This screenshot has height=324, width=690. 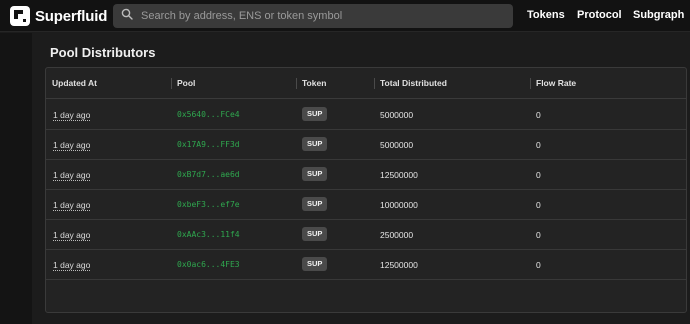 I want to click on left-sidebar-strip, so click(x=16, y=178).